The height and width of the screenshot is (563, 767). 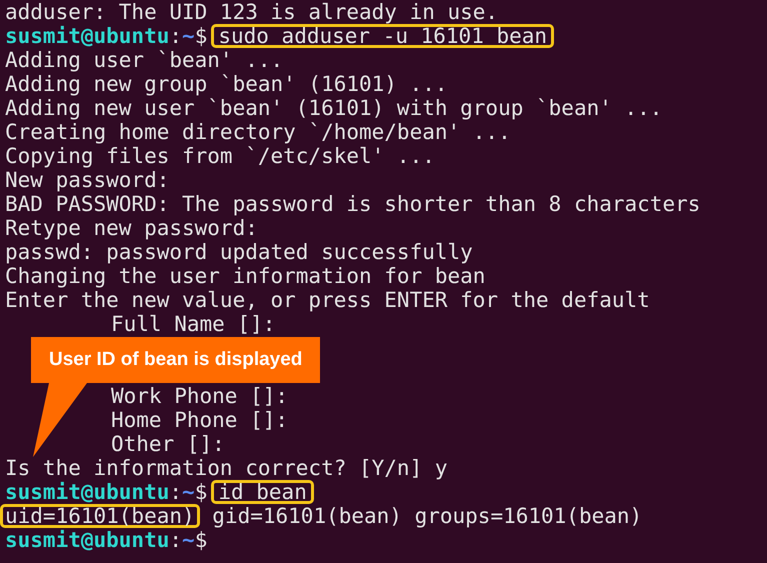 What do you see at coordinates (252, 12) in the screenshot?
I see `output-text: adduser: The UID 123 is already in use.` at bounding box center [252, 12].